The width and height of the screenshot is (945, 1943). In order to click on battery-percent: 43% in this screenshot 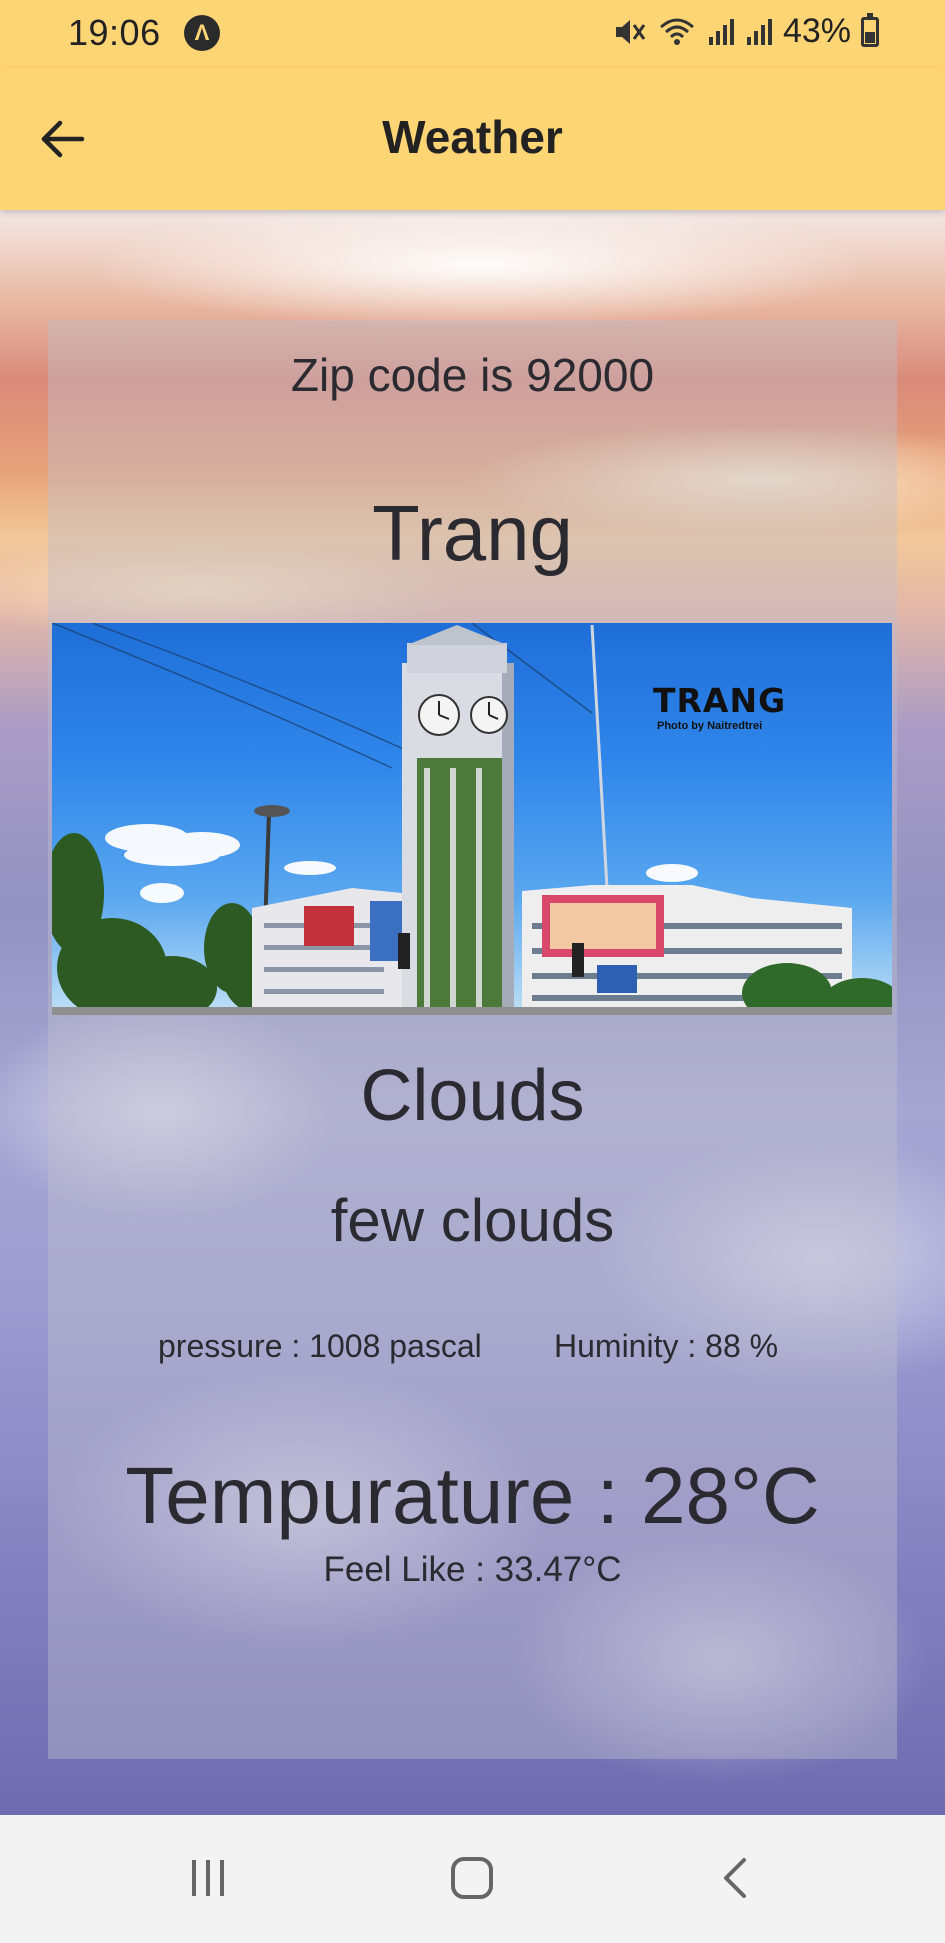, I will do `click(816, 31)`.